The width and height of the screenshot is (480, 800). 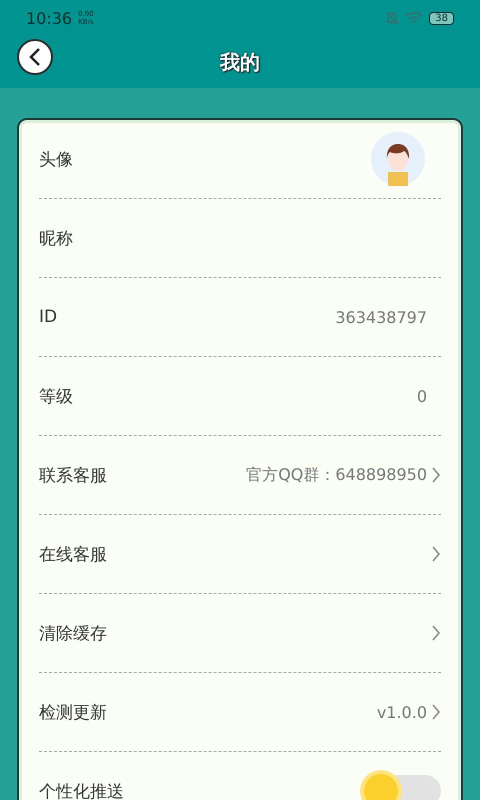 What do you see at coordinates (441, 18) in the screenshot?
I see `battery-level: 38` at bounding box center [441, 18].